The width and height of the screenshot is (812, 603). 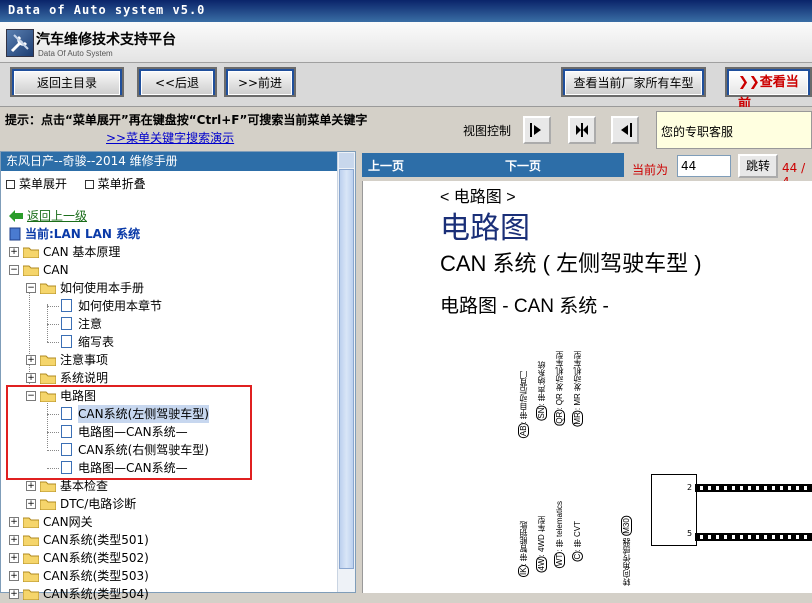 I want to click on search-hint: 提示：点击“菜单展开”再在键盘按“Ctrl+F”可搜索当前菜单关键字, so click(x=186, y=120).